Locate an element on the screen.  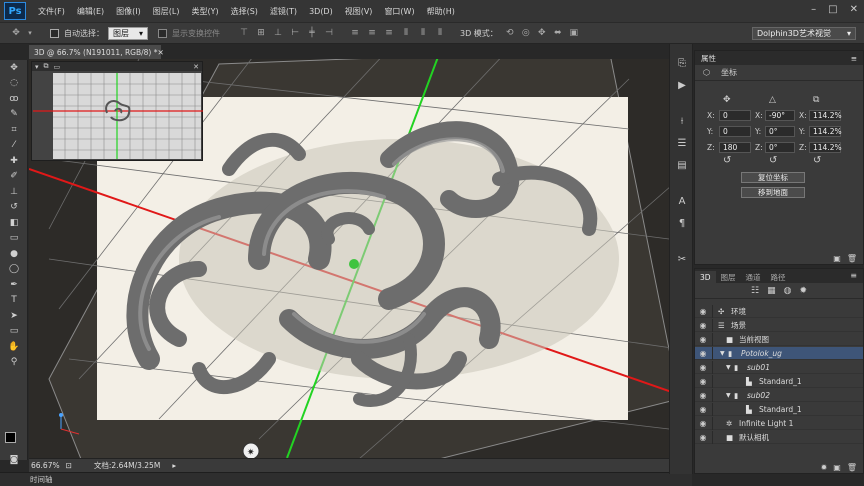
show-transform-checkbox is located at coordinates (162, 33).